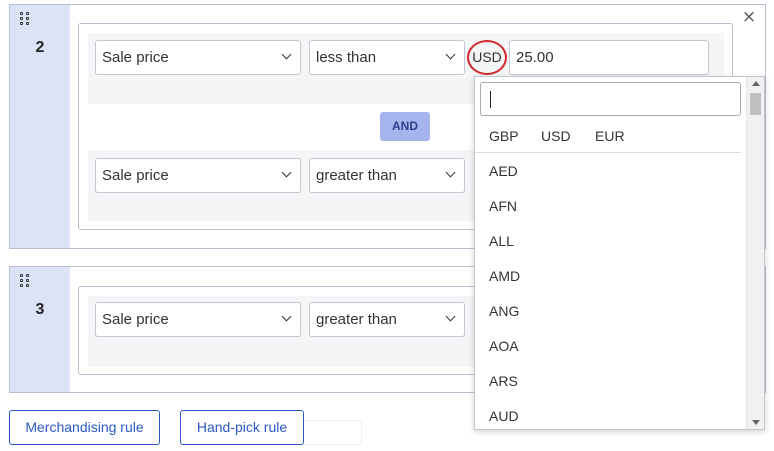 Image resolution: width=774 pixels, height=451 pixels. Describe the element at coordinates (84, 427) in the screenshot. I see `merchandising-rule-button: Merchandising rule` at that location.